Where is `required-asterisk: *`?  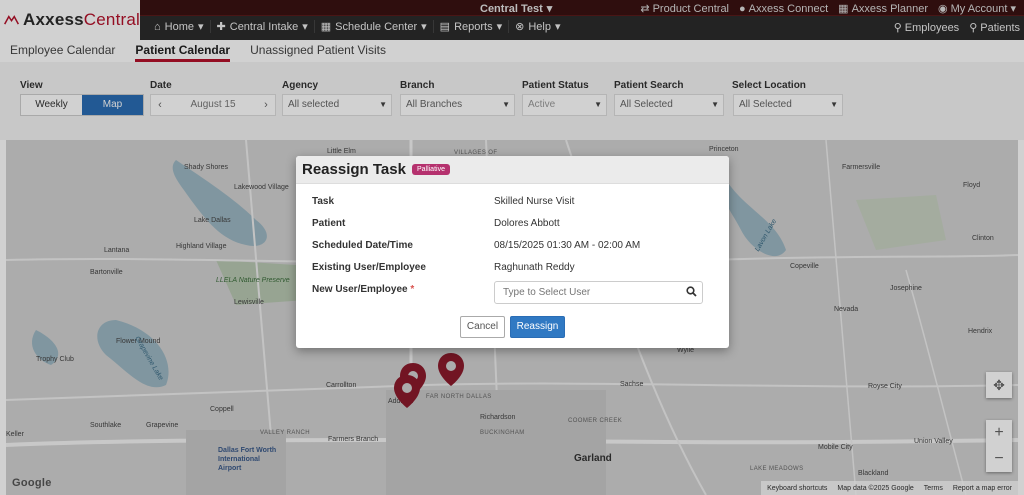
required-asterisk: * is located at coordinates (412, 289).